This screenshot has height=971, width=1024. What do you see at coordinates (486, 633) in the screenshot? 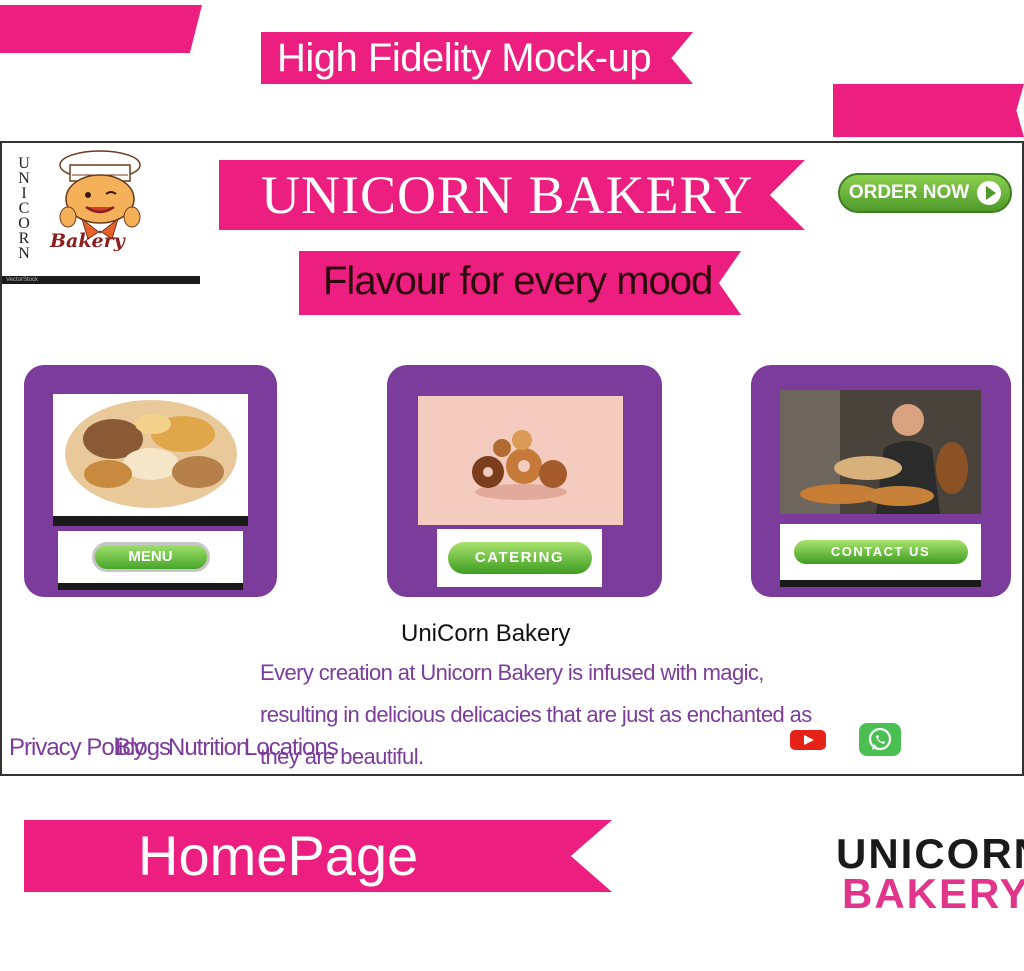
I see `company-name: UniCorn Bakery` at bounding box center [486, 633].